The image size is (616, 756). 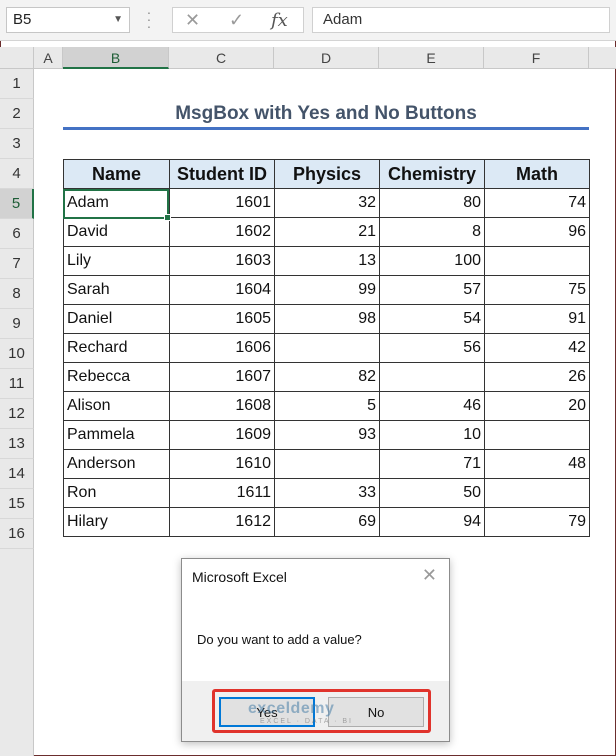 What do you see at coordinates (432, 464) in the screenshot?
I see `chemistry-cell: 71` at bounding box center [432, 464].